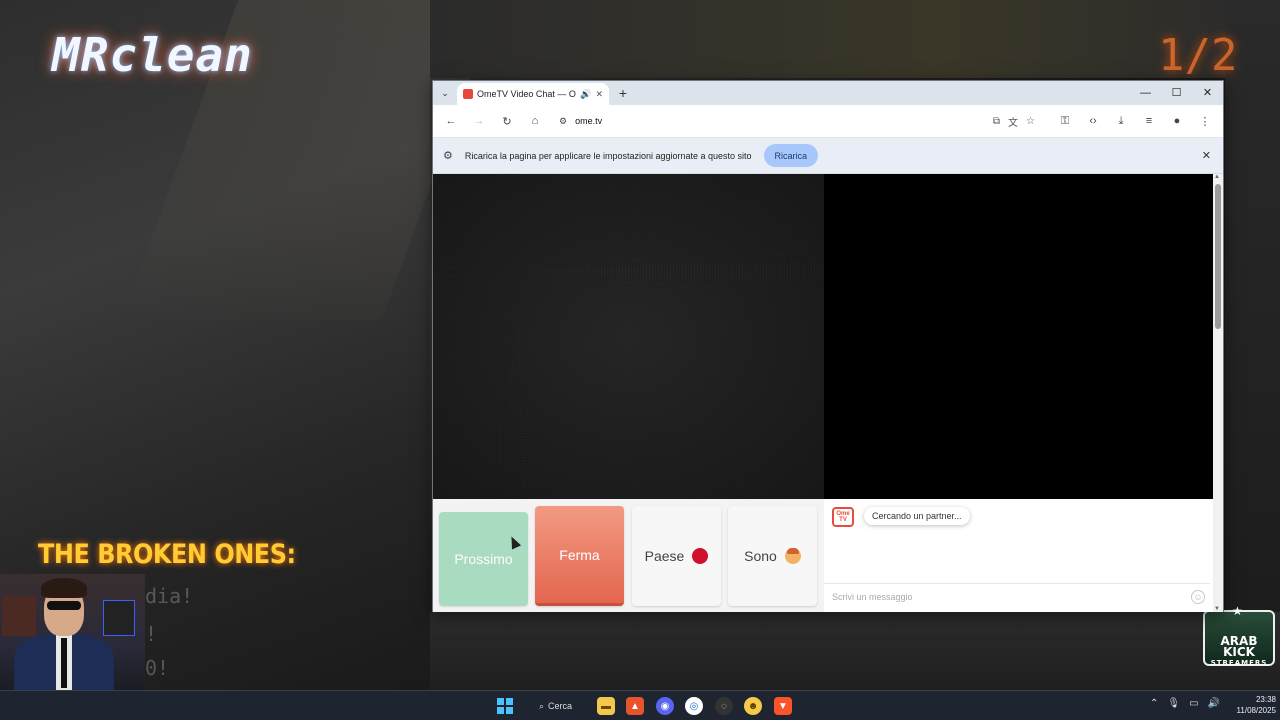 The image size is (1280, 720). I want to click on install-app-icon: ⧉, so click(996, 121).